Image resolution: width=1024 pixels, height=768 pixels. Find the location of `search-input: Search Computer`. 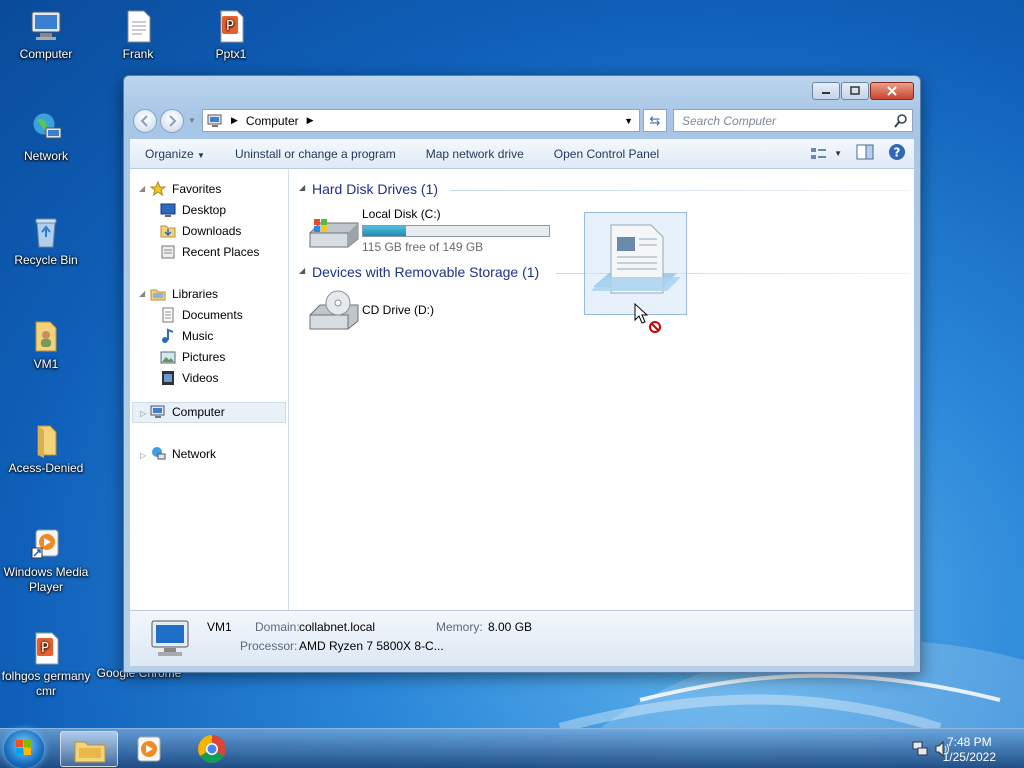

search-input: Search Computer is located at coordinates (793, 120).